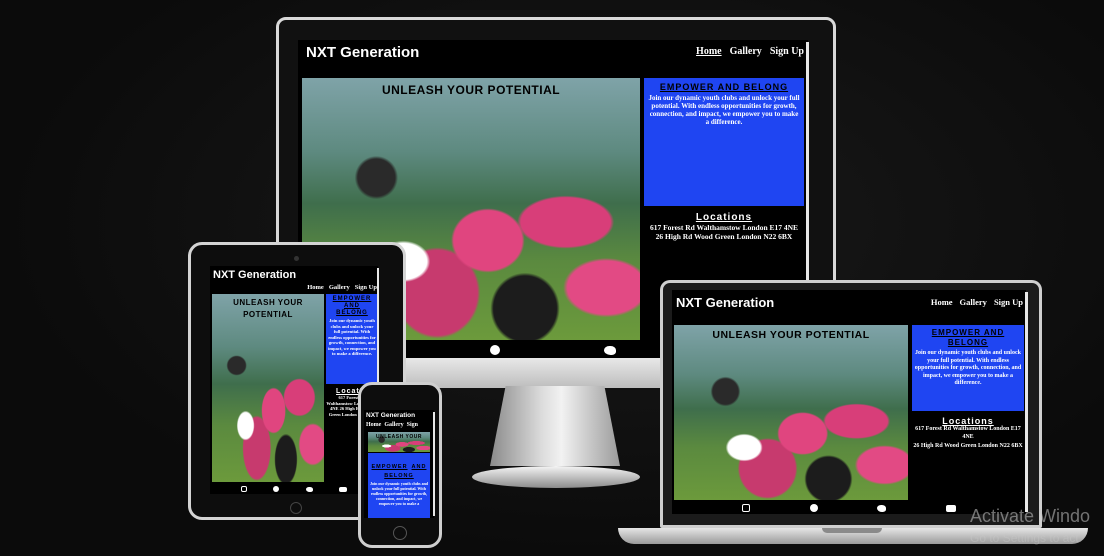 Image resolution: width=1104 pixels, height=556 pixels. What do you see at coordinates (296, 258) in the screenshot?
I see `tablet-camera` at bounding box center [296, 258].